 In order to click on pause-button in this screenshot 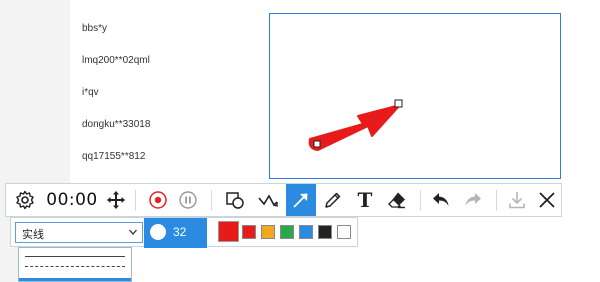, I will do `click(188, 200)`.